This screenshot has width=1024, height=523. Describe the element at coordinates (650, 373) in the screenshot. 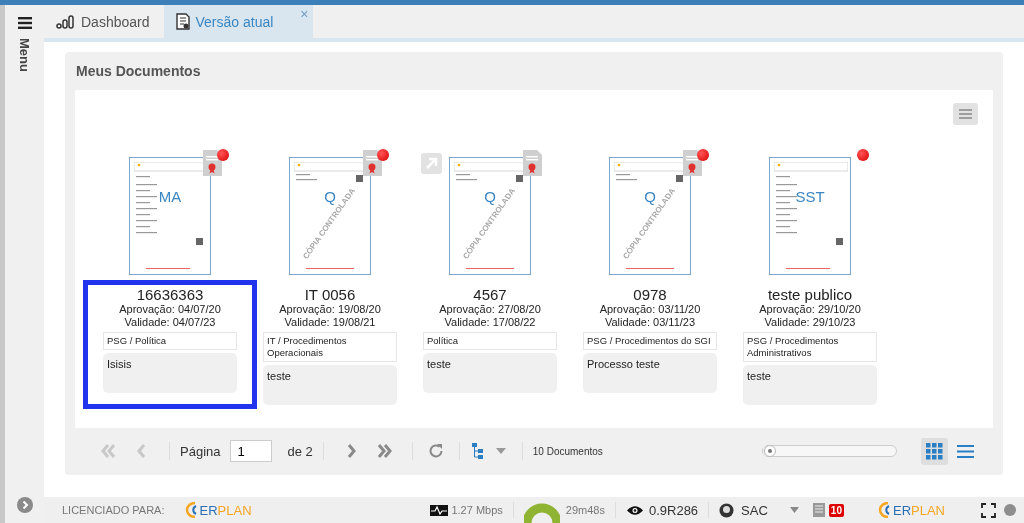

I see `description-box: Processo teste` at that location.